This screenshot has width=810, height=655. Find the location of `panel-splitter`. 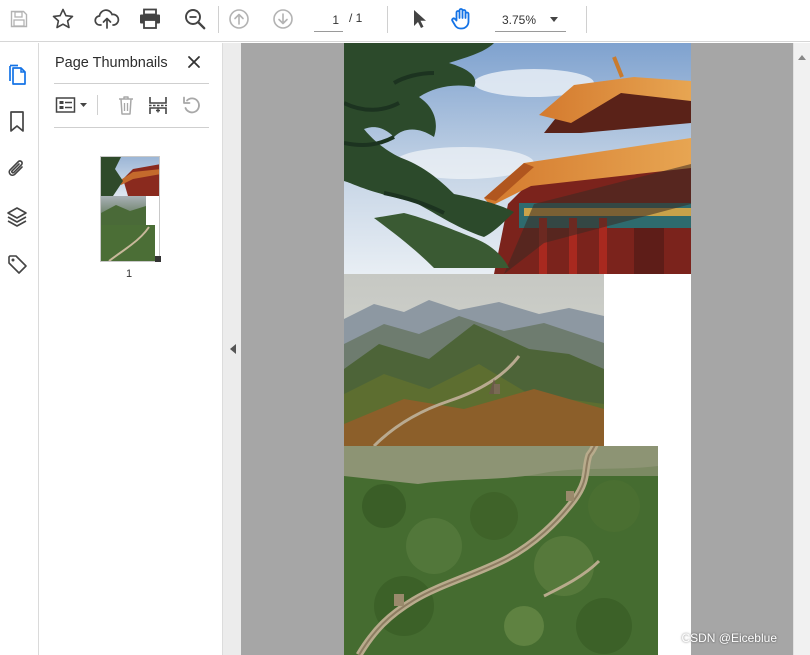

panel-splitter is located at coordinates (231, 349).